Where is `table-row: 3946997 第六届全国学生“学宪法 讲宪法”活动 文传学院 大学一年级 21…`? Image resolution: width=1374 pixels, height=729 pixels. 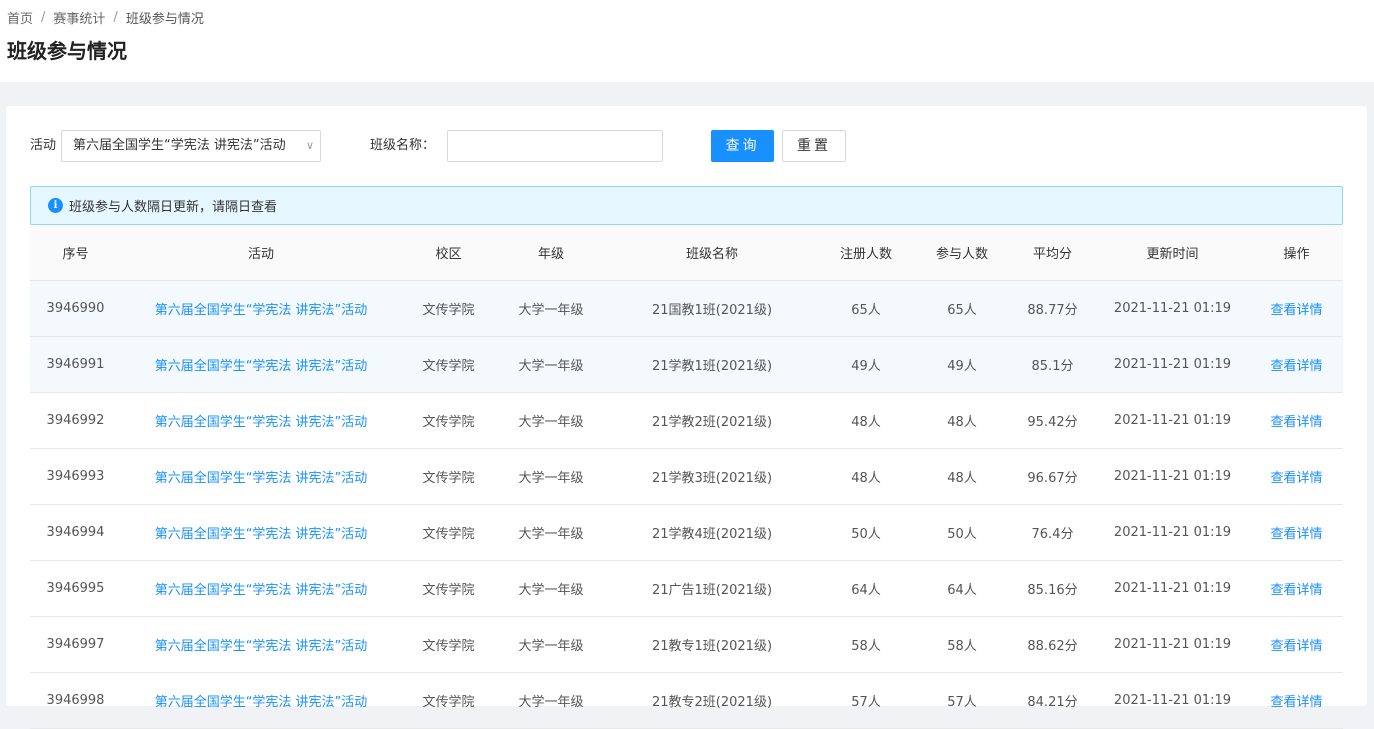 table-row: 3946997 第六届全国学生“学宪法 讲宪法”活动 文传学院 大学一年级 21… is located at coordinates (686, 644).